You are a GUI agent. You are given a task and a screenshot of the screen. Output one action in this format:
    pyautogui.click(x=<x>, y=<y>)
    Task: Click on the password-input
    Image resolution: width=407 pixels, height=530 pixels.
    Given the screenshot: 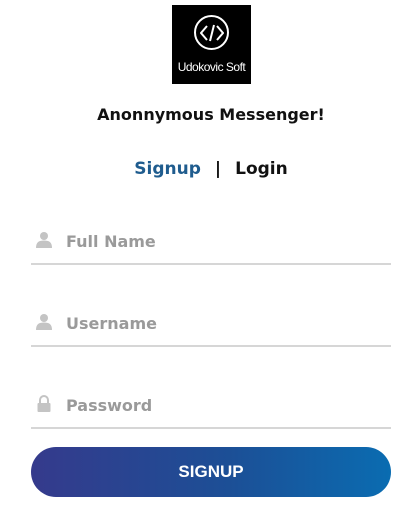 What is the action you would take?
    pyautogui.click(x=226, y=405)
    